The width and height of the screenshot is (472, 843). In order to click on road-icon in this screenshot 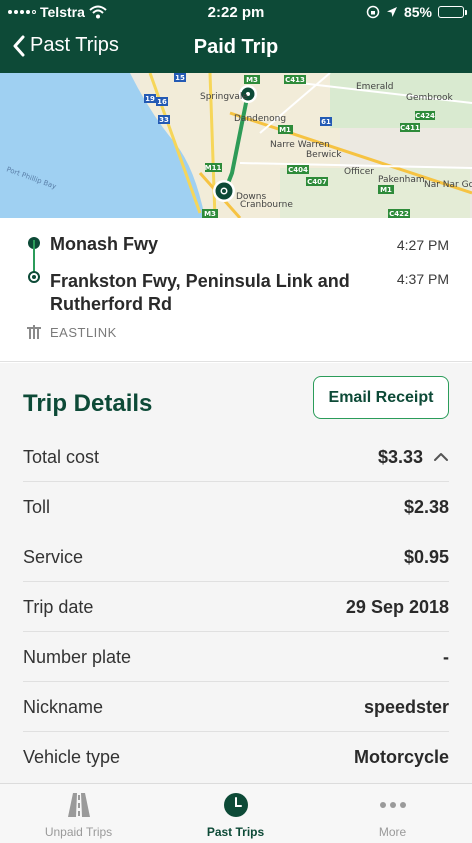, I will do `click(78, 805)`.